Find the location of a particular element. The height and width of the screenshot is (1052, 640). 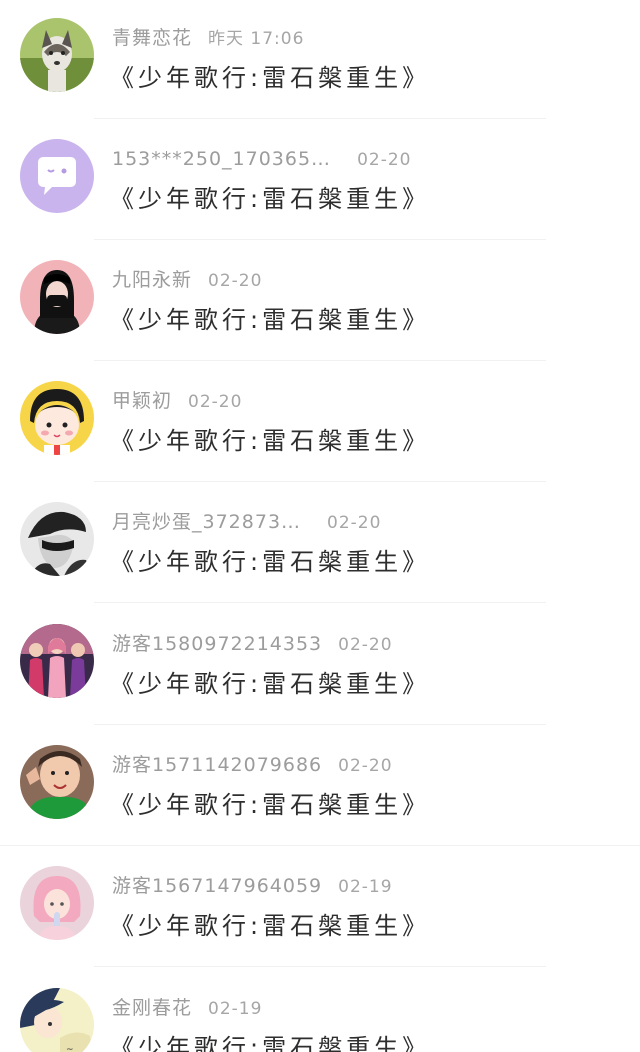

timestamp: 昨天 17:06 is located at coordinates (256, 39).